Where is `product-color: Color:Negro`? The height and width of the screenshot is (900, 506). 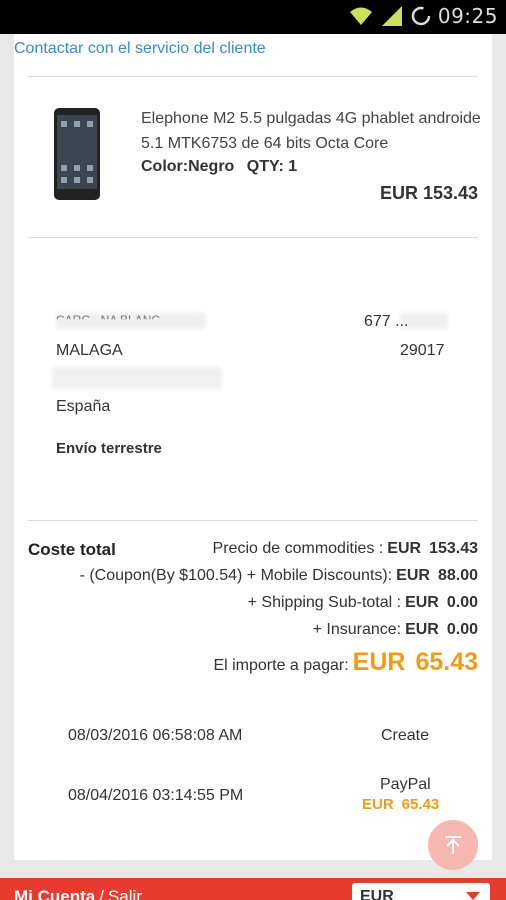 product-color: Color:Negro is located at coordinates (188, 166).